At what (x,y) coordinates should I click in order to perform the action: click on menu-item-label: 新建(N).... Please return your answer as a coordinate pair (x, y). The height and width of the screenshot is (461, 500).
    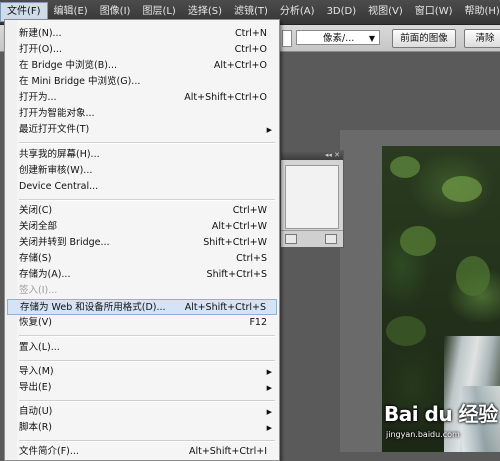
    Looking at the image, I should click on (40, 34).